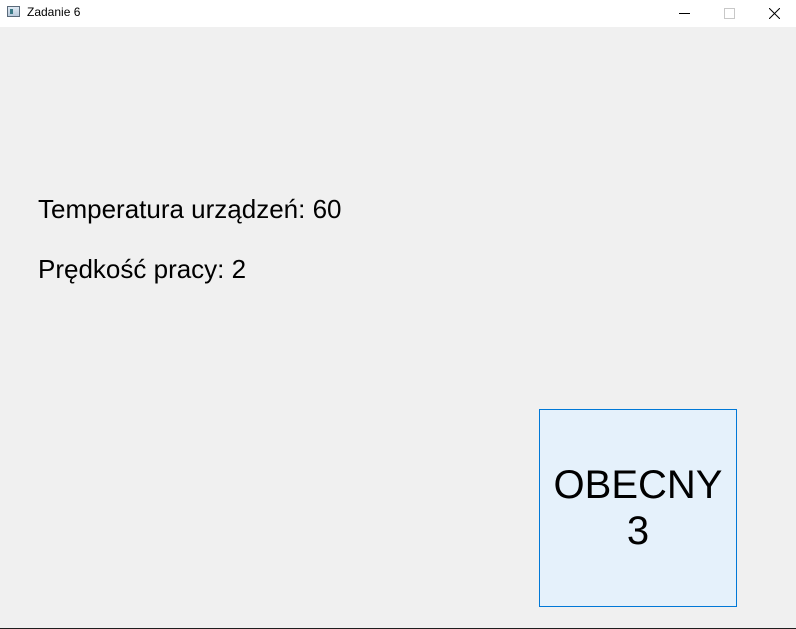 This screenshot has height=629, width=796. What do you see at coordinates (638, 531) in the screenshot?
I see `status-button-value: 3` at bounding box center [638, 531].